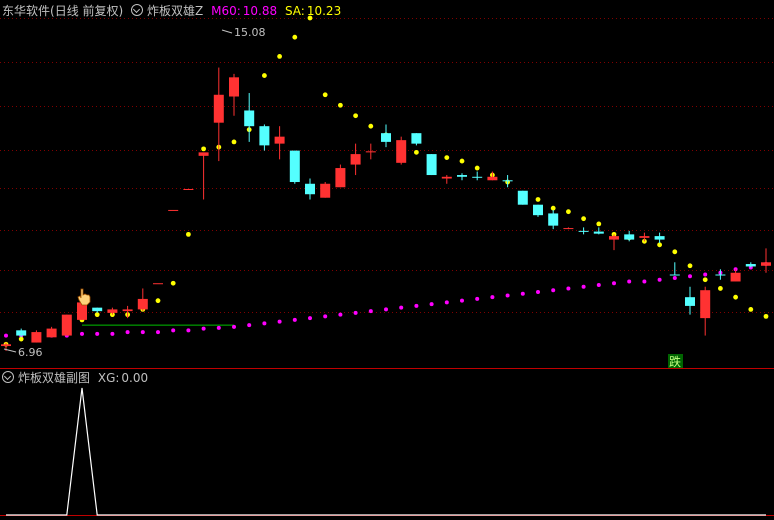 The width and height of the screenshot is (774, 520). What do you see at coordinates (30, 352) in the screenshot?
I see `low-price-label: 6.96` at bounding box center [30, 352].